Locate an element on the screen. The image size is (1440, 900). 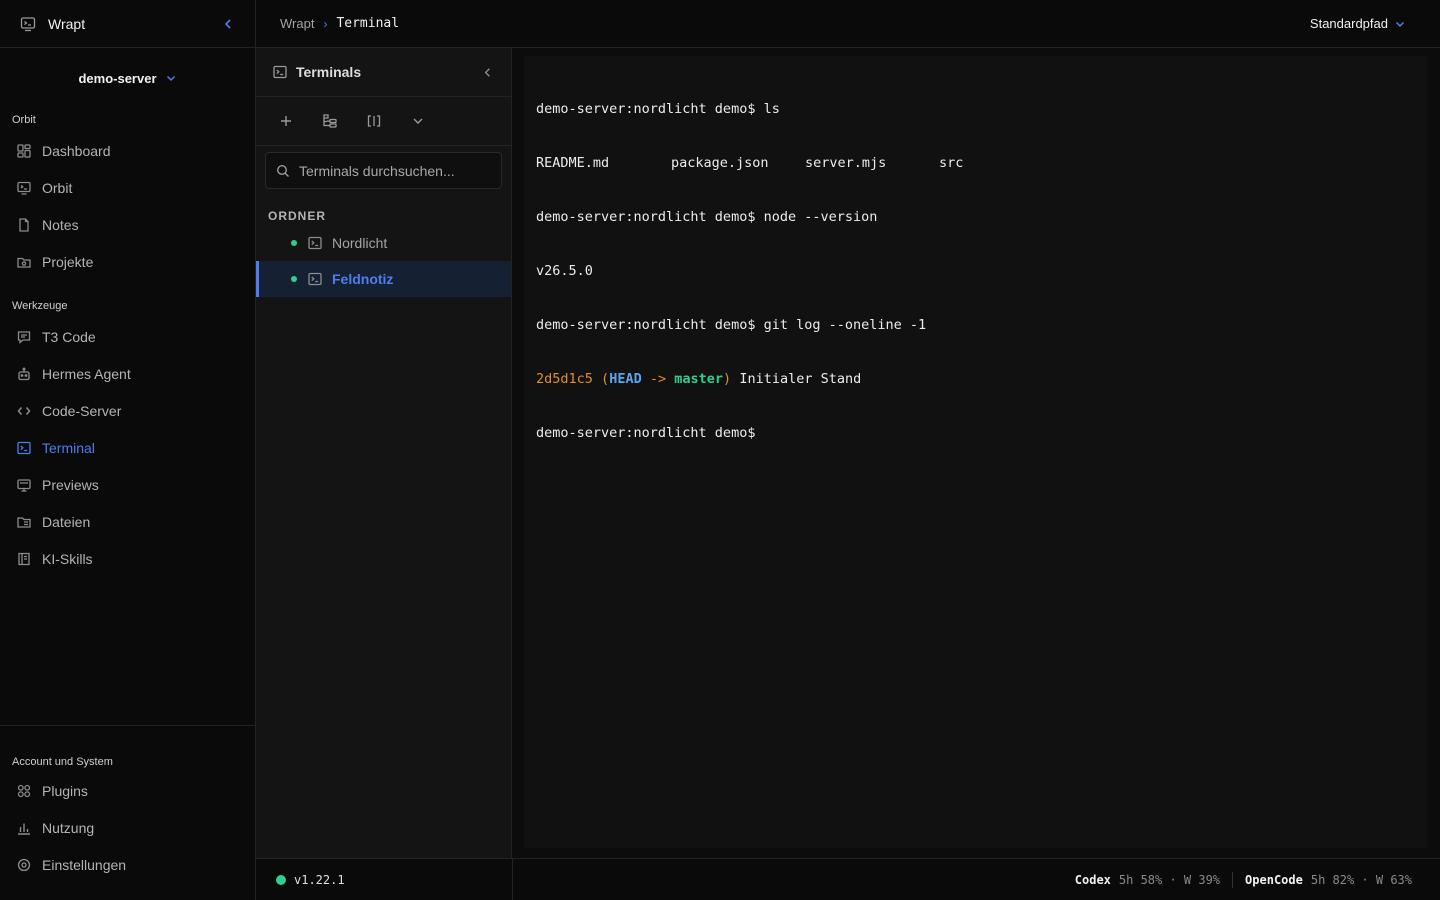
sidebar-item-dateien: Dateien is located at coordinates (127, 521).